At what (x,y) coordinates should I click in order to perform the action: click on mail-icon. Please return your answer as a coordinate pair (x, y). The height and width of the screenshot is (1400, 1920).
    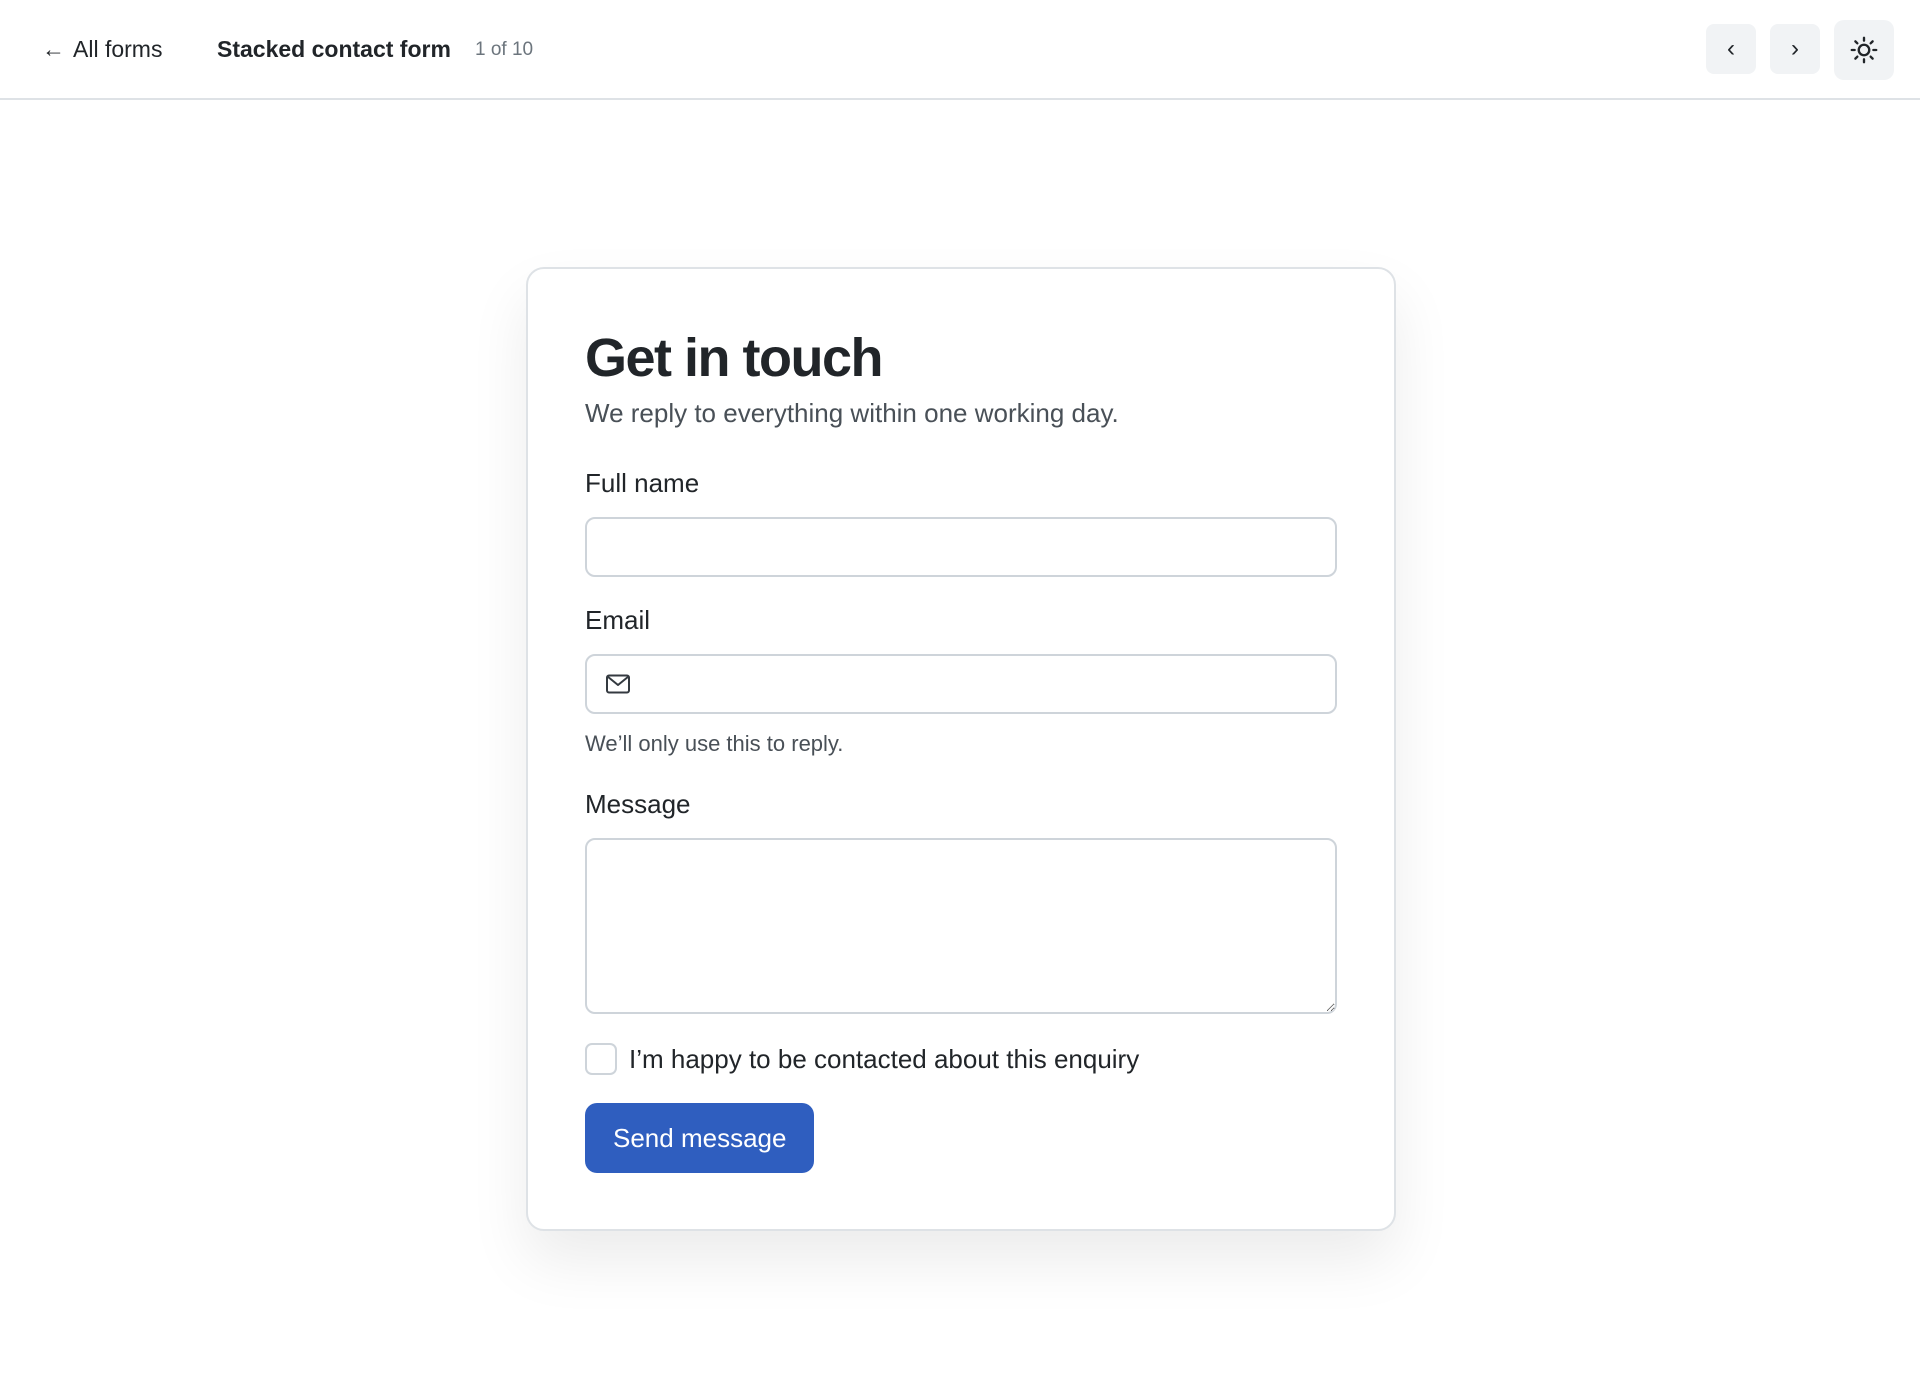
    Looking at the image, I should click on (618, 684).